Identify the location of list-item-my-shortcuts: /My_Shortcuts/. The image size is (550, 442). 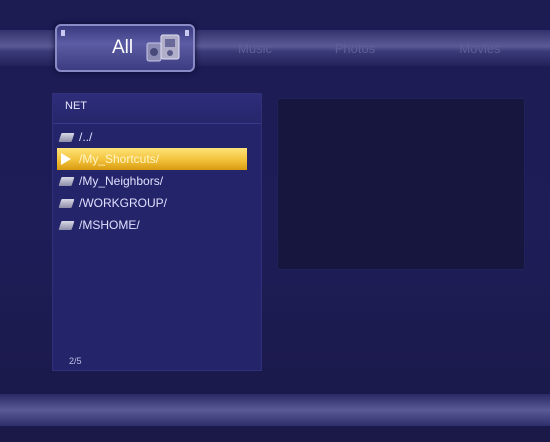
(152, 159).